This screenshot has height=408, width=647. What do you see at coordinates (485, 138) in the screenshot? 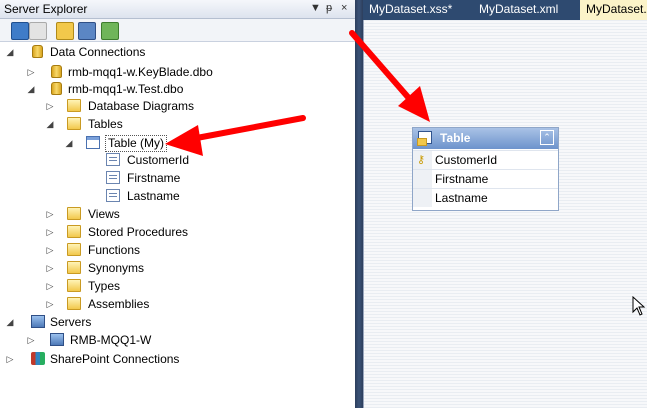
I see `table-card-header: Table ⌃` at bounding box center [485, 138].